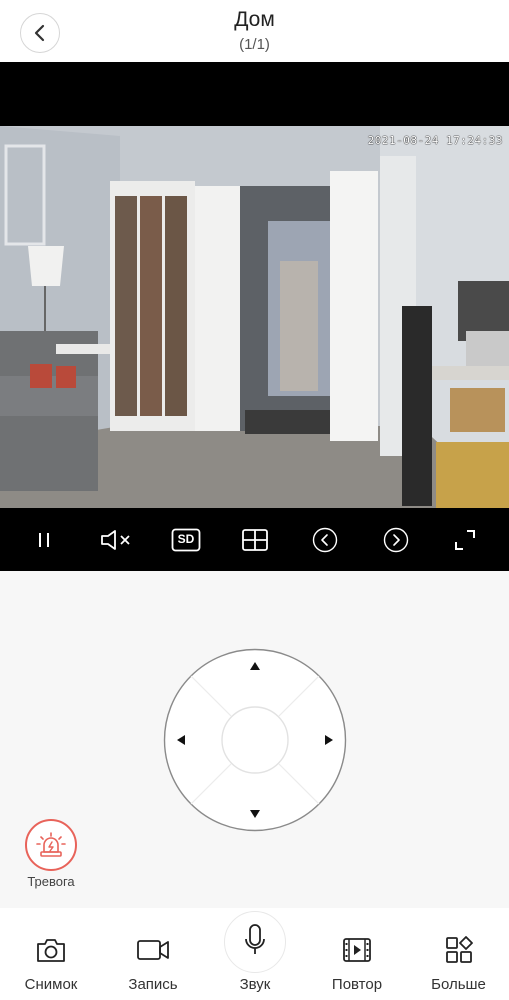  What do you see at coordinates (153, 950) in the screenshot?
I see `video-camera-icon` at bounding box center [153, 950].